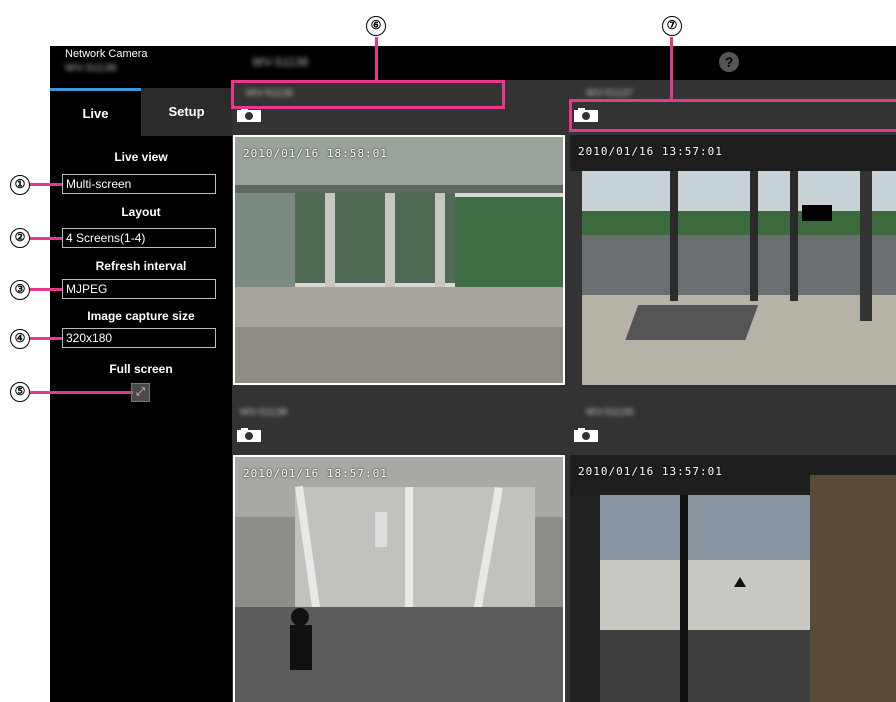  I want to click on callout-3: ③, so click(20, 290).